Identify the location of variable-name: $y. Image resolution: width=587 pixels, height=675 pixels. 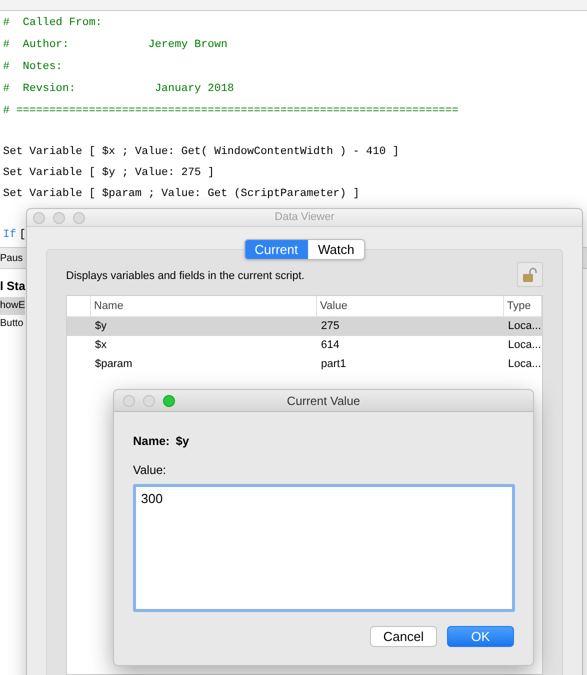
(183, 441).